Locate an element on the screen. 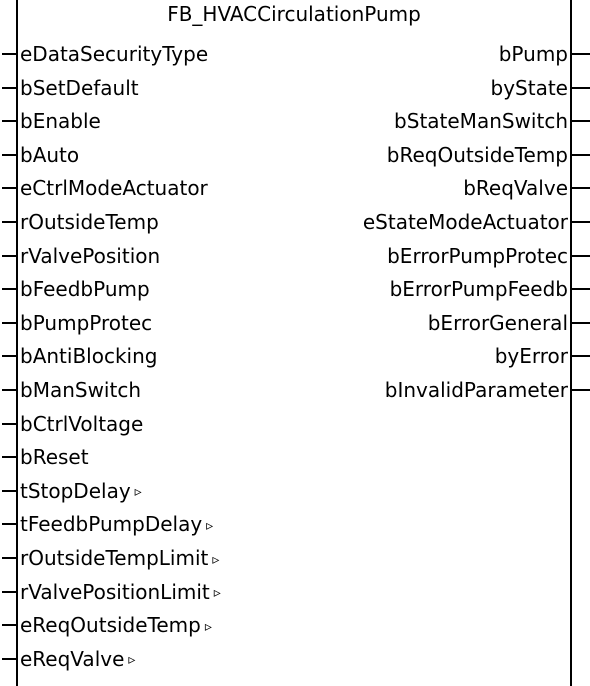  input-pin: bSetDefault is located at coordinates (70, 88).